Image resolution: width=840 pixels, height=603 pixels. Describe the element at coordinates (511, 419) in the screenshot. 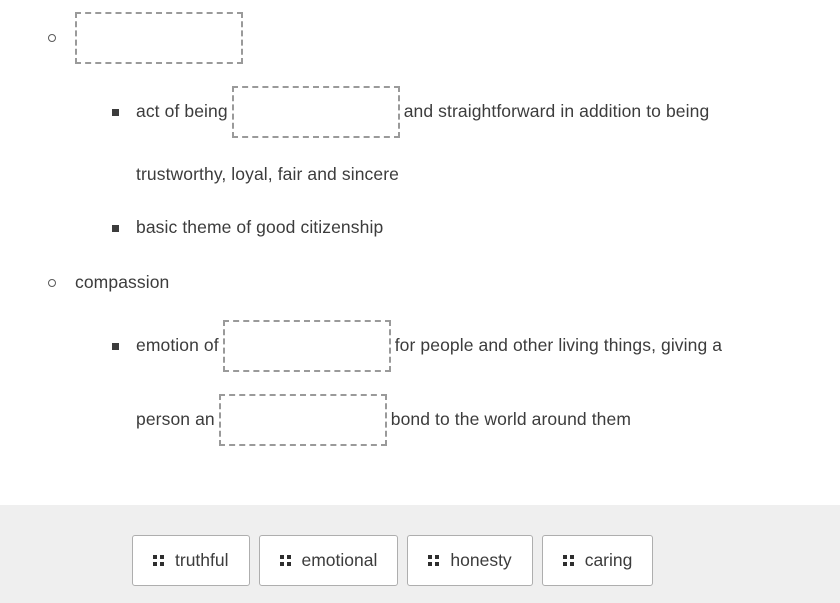

I see `person-an-text-trail: bond to the world around them` at that location.